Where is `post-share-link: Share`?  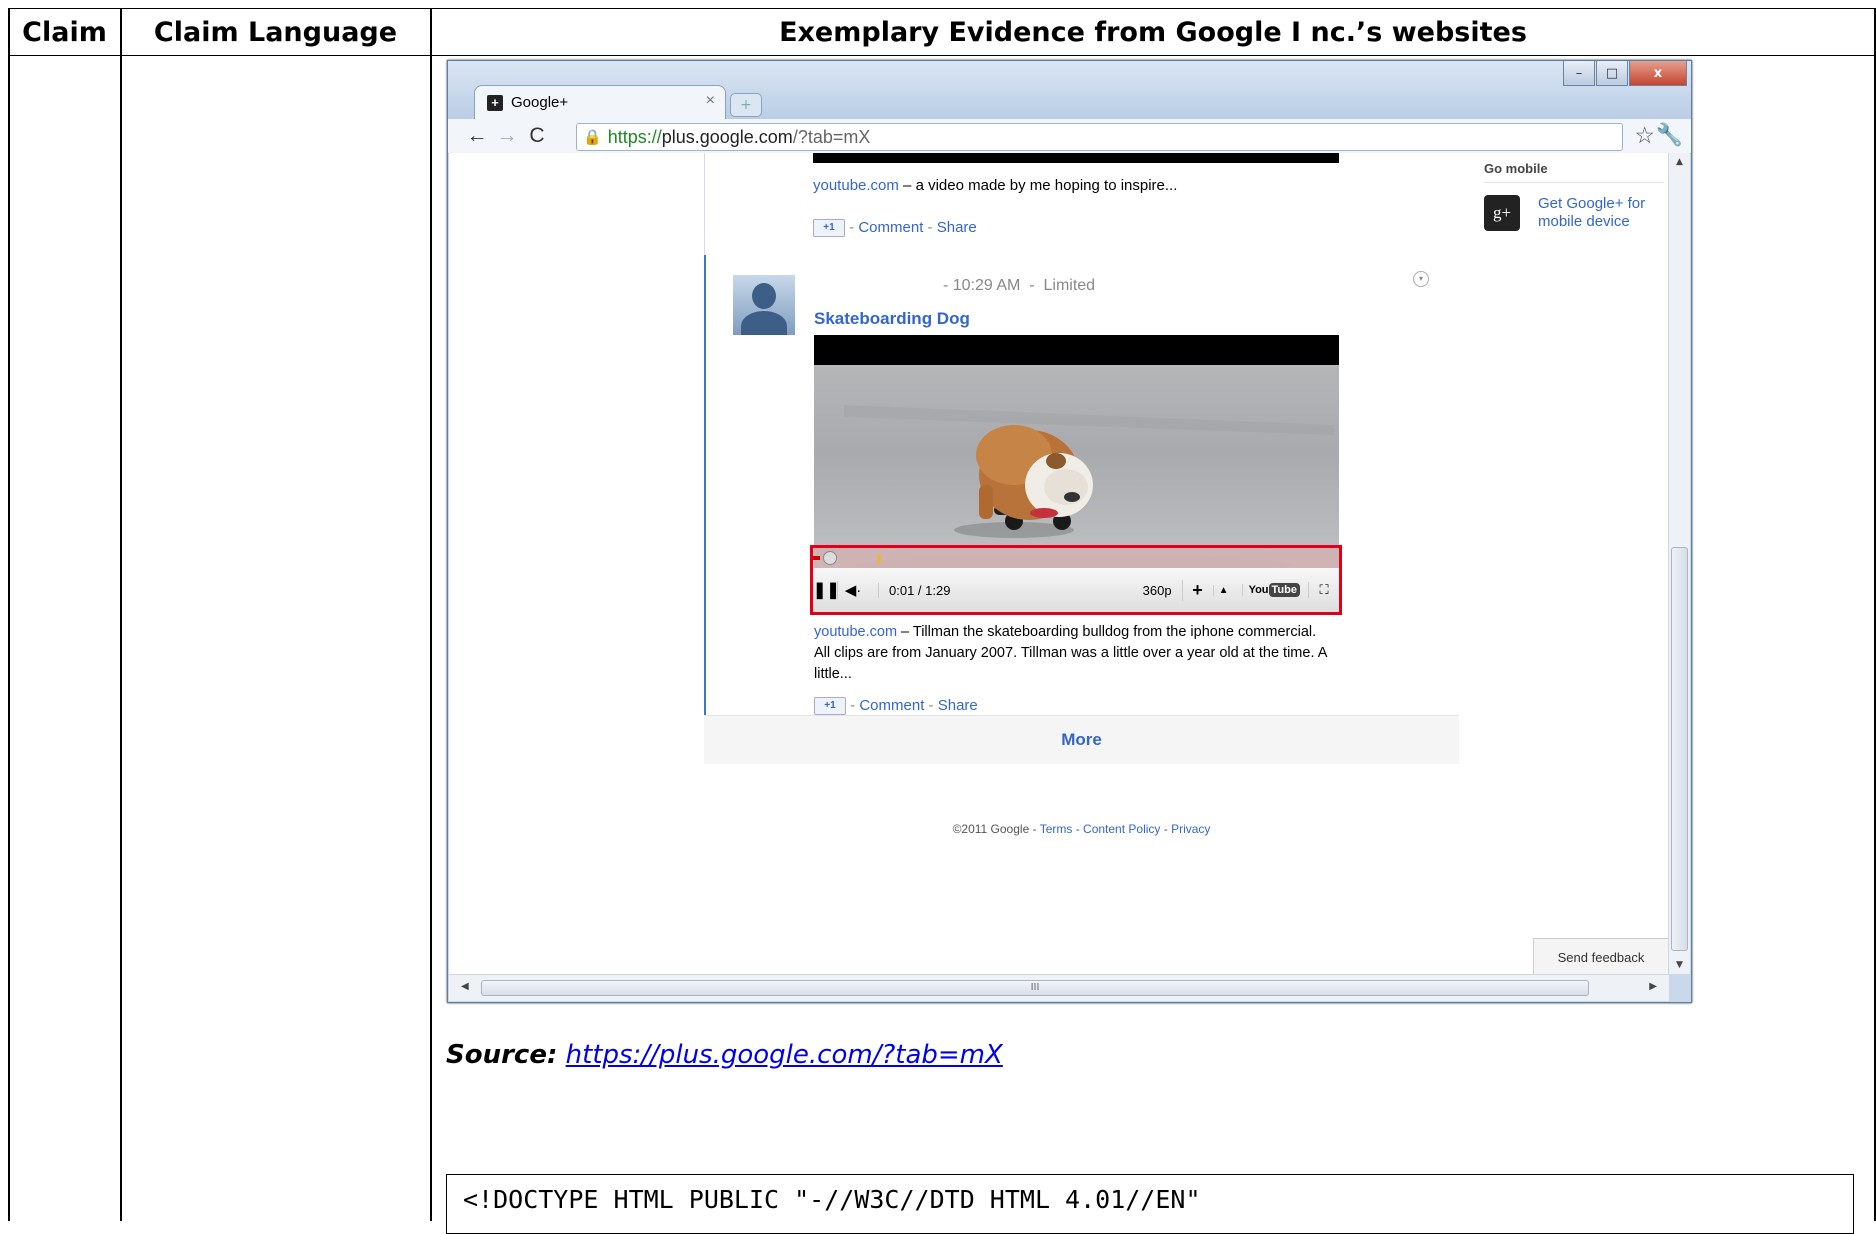 post-share-link: Share is located at coordinates (958, 705).